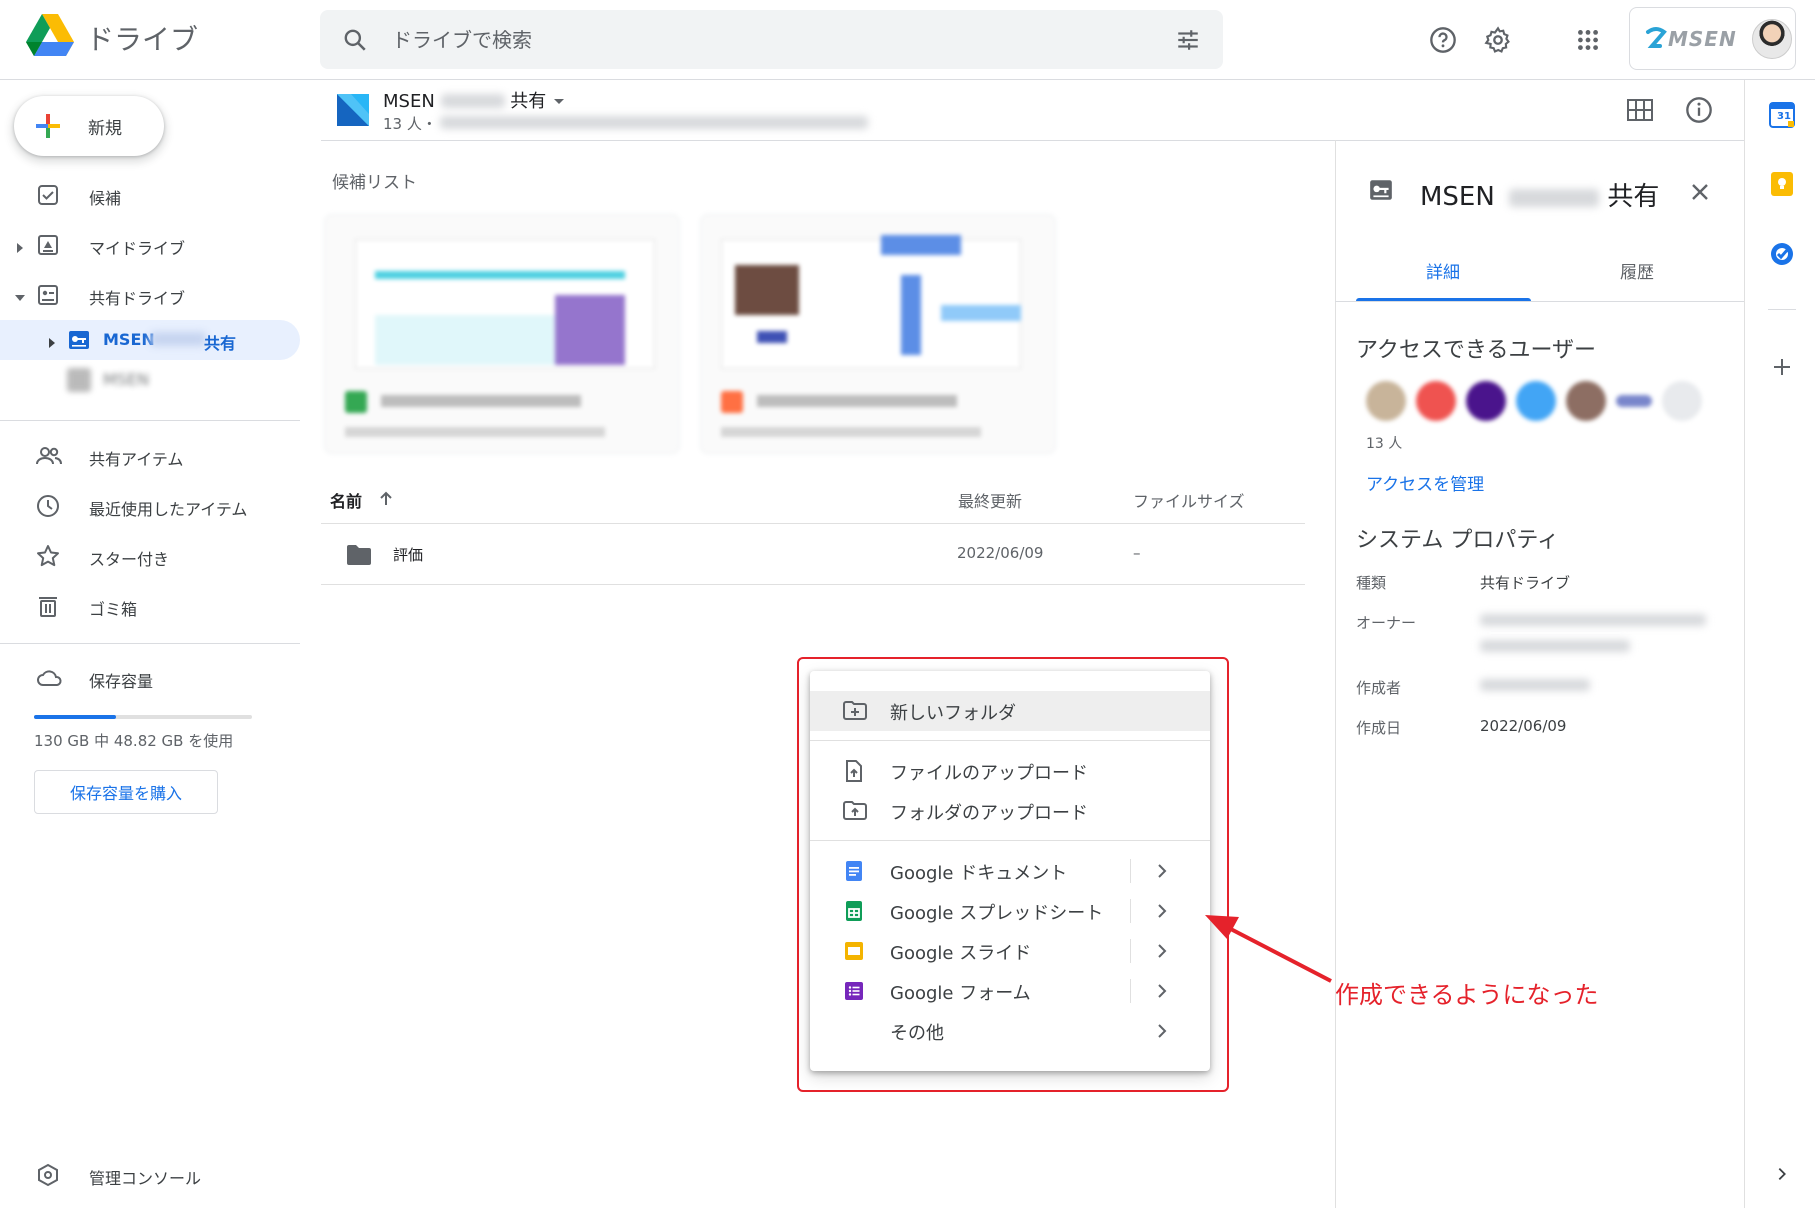 The height and width of the screenshot is (1208, 1815). I want to click on sort-ascending-icon, so click(386, 501).